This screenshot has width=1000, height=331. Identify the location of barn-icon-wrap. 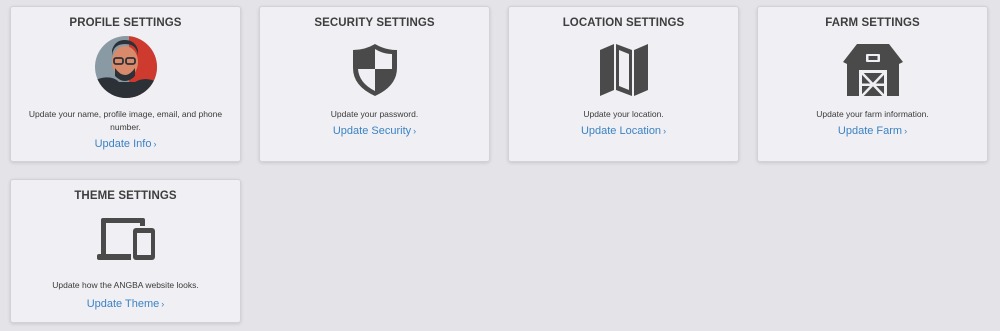
(872, 70).